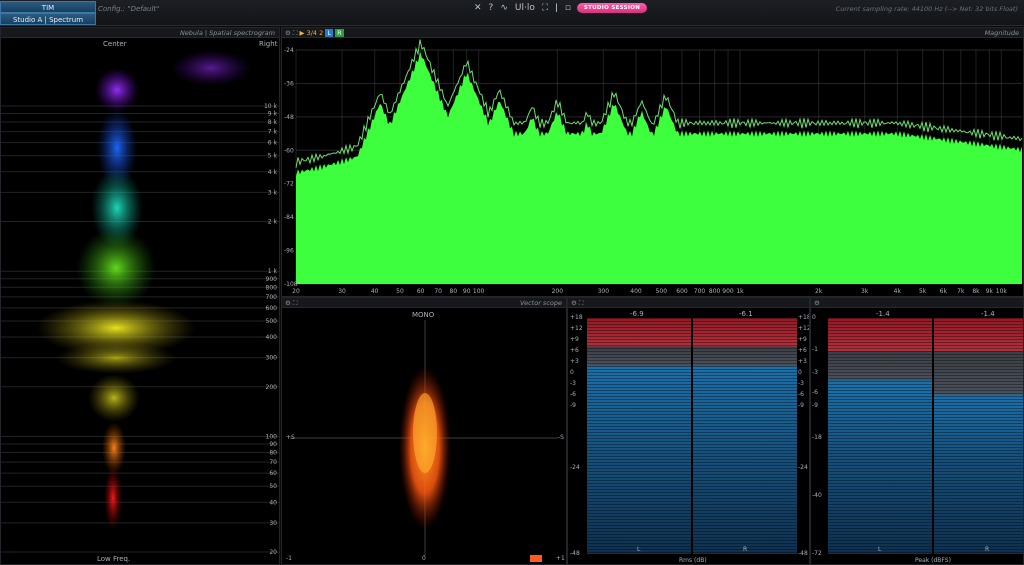  What do you see at coordinates (978, 436) in the screenshot?
I see `peak-bar-right` at bounding box center [978, 436].